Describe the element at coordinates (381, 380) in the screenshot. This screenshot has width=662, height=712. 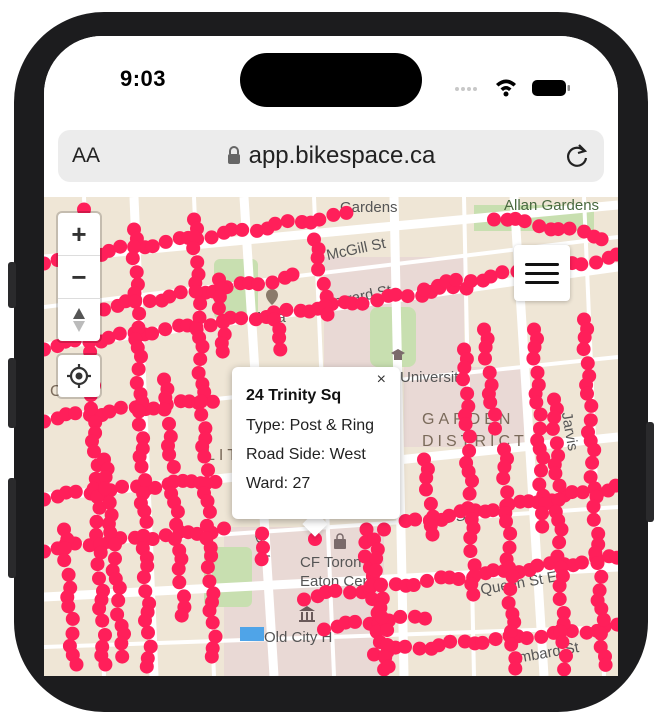
I see `popup-close-button: ×` at that location.